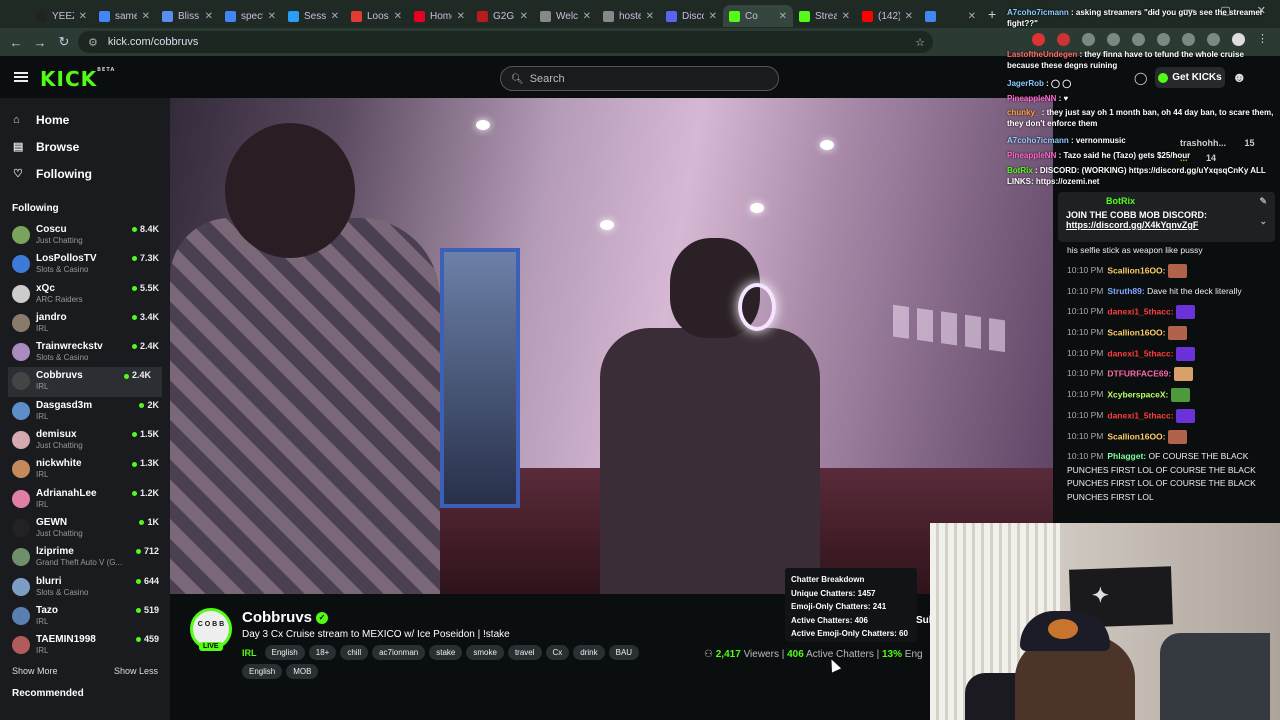  I want to click on chat-icon: ◯, so click(1140, 78).